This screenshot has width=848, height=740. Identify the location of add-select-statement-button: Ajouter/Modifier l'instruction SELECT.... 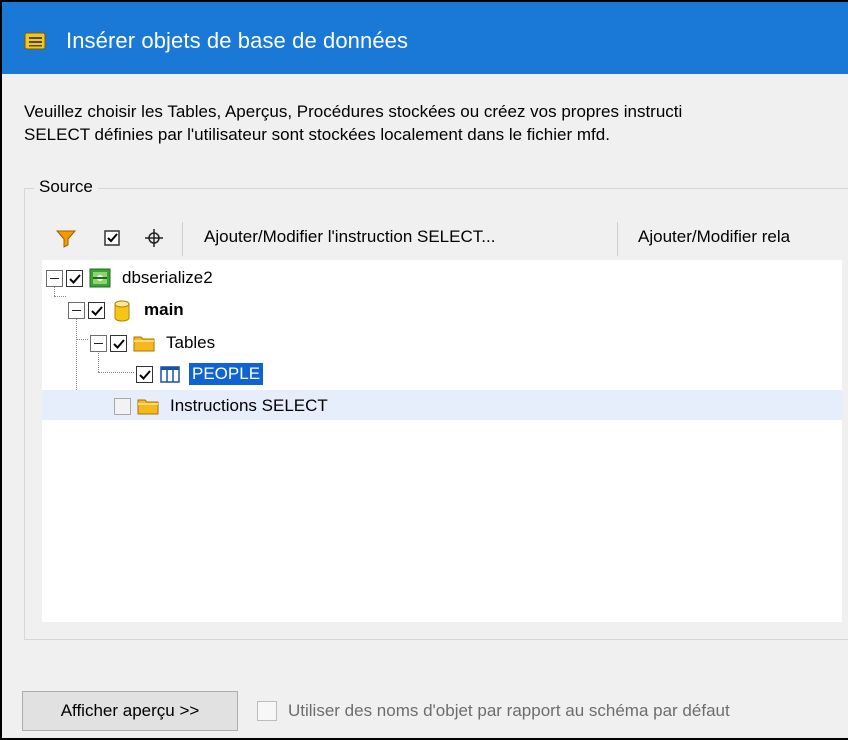
(349, 237).